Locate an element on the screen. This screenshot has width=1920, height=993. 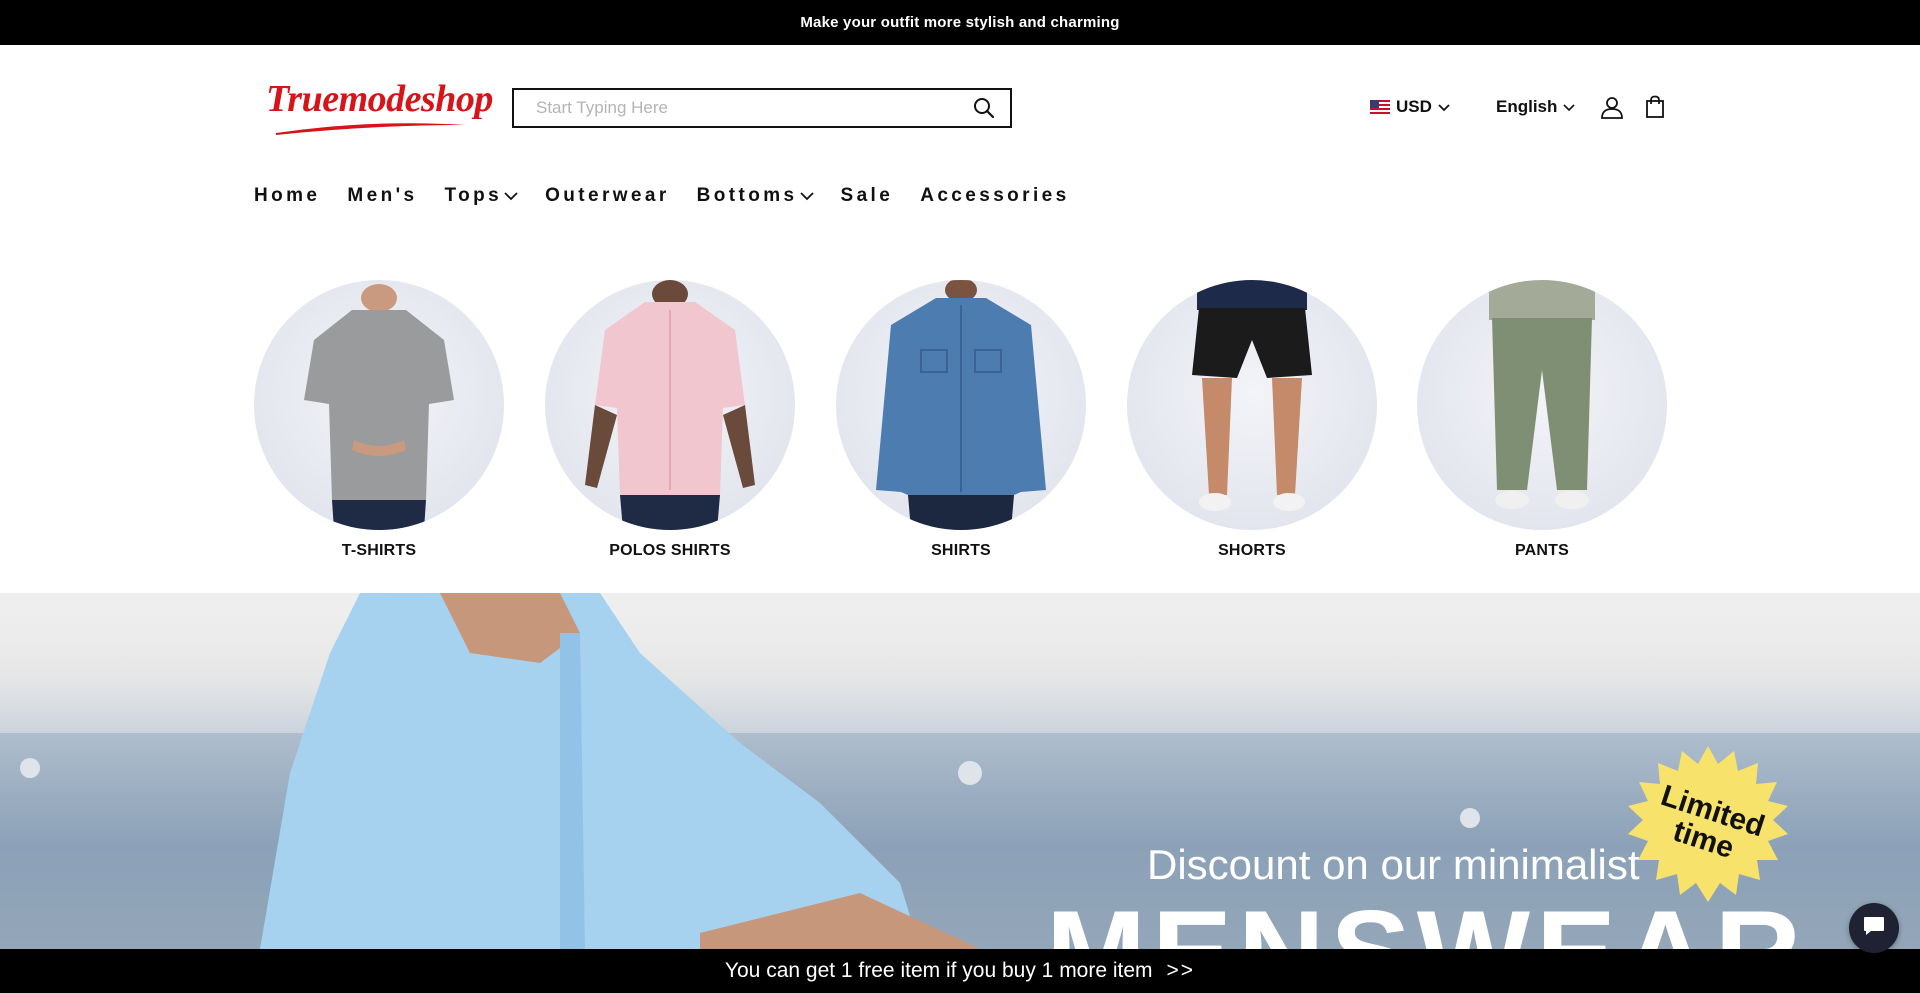
nav-item-home: Home is located at coordinates (287, 196).